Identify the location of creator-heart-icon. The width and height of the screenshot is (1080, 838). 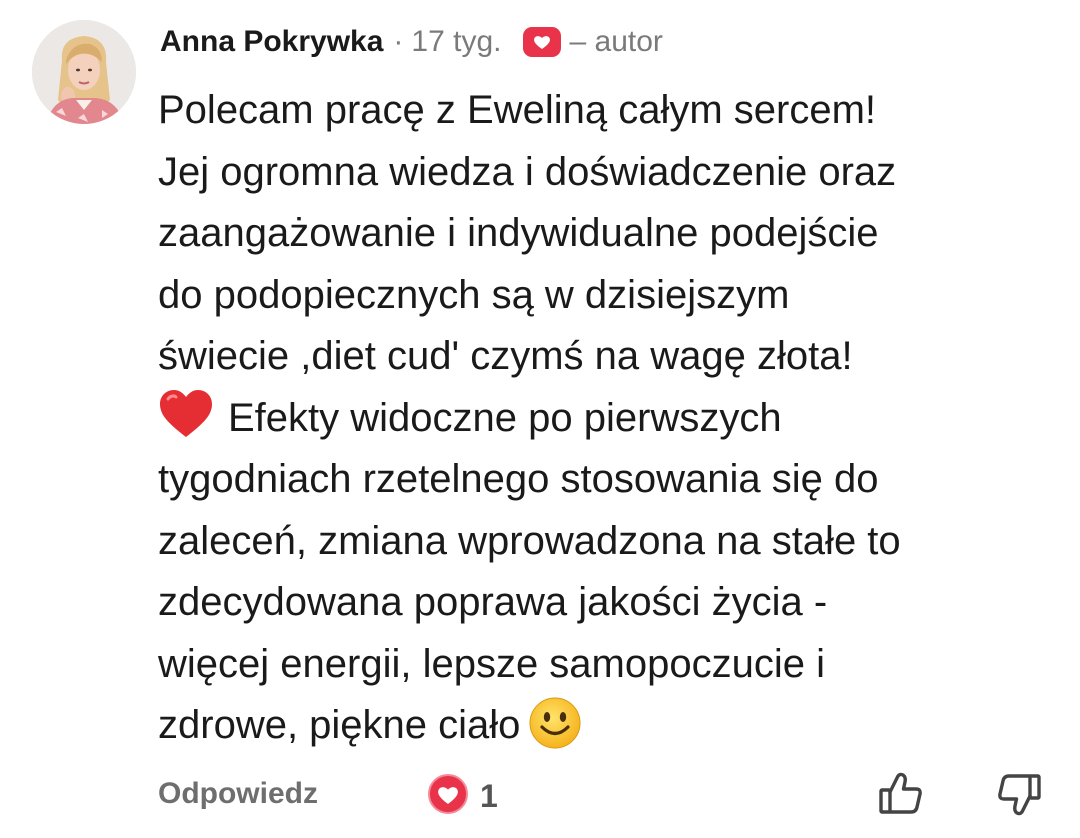
(542, 42).